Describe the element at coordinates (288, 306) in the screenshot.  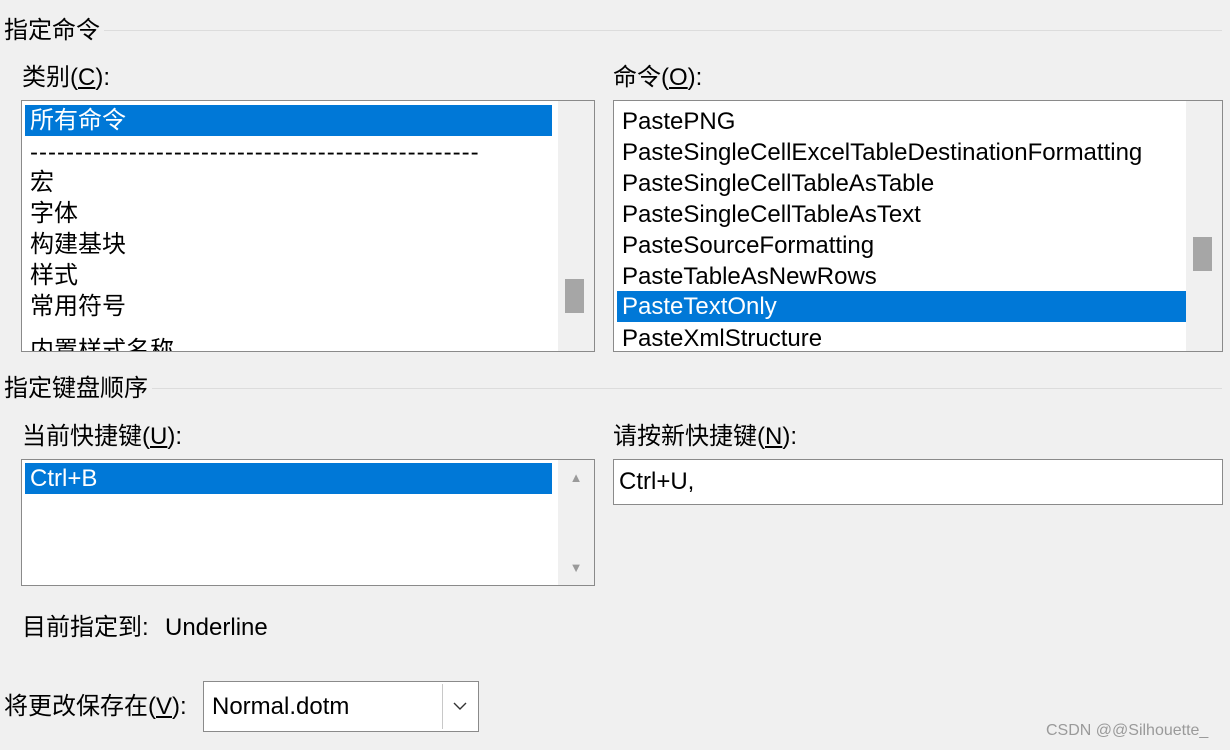
I see `category-item: 常用符号` at that location.